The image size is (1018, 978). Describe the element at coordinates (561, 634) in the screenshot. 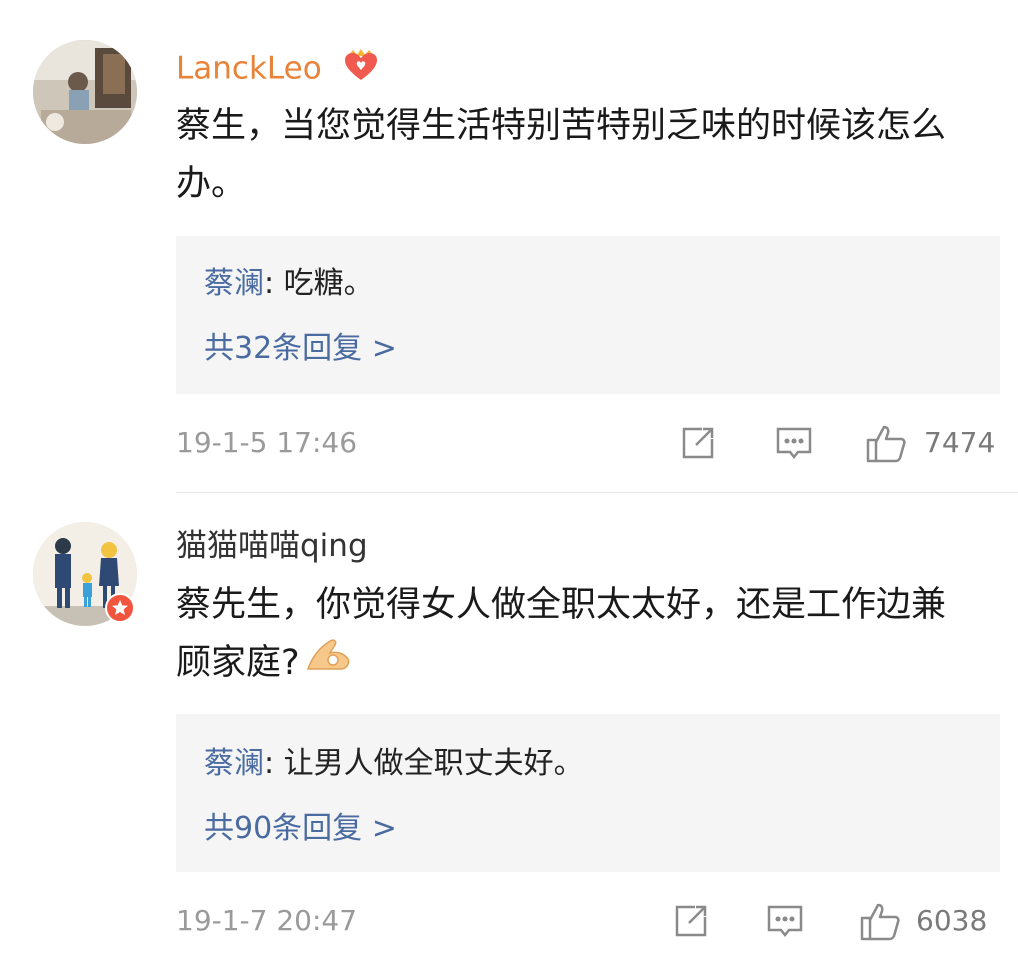

I see `comment-text-content: 蔡先生，你觉得女人做全职太太好，还是工作边兼顾家庭?` at that location.